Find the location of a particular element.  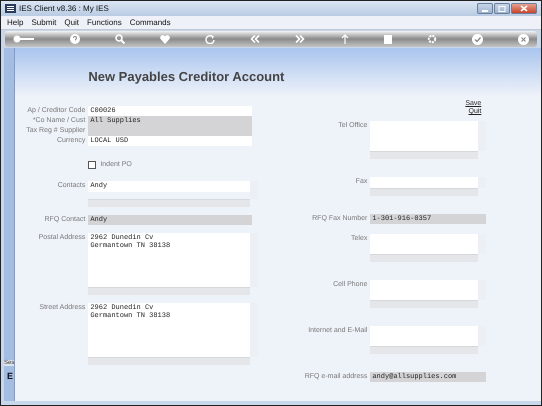

gear-icon is located at coordinates (431, 39).